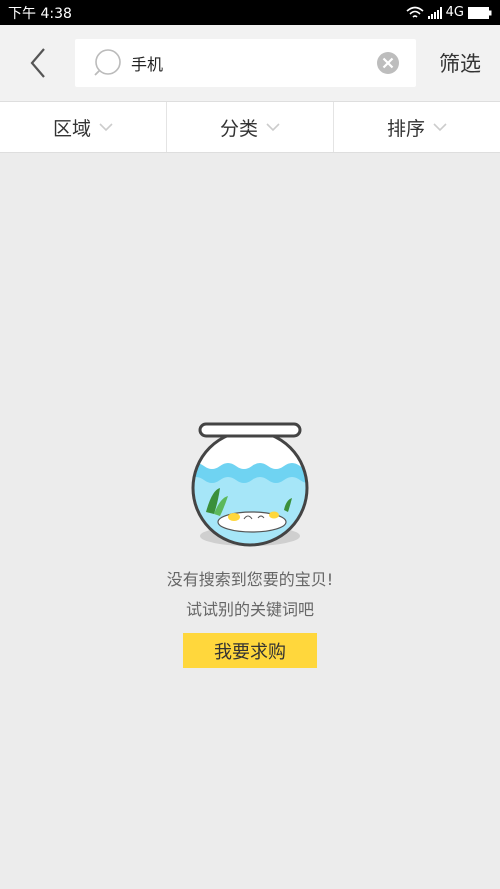 The height and width of the screenshot is (889, 500). What do you see at coordinates (480, 12) in the screenshot?
I see `battery-icon` at bounding box center [480, 12].